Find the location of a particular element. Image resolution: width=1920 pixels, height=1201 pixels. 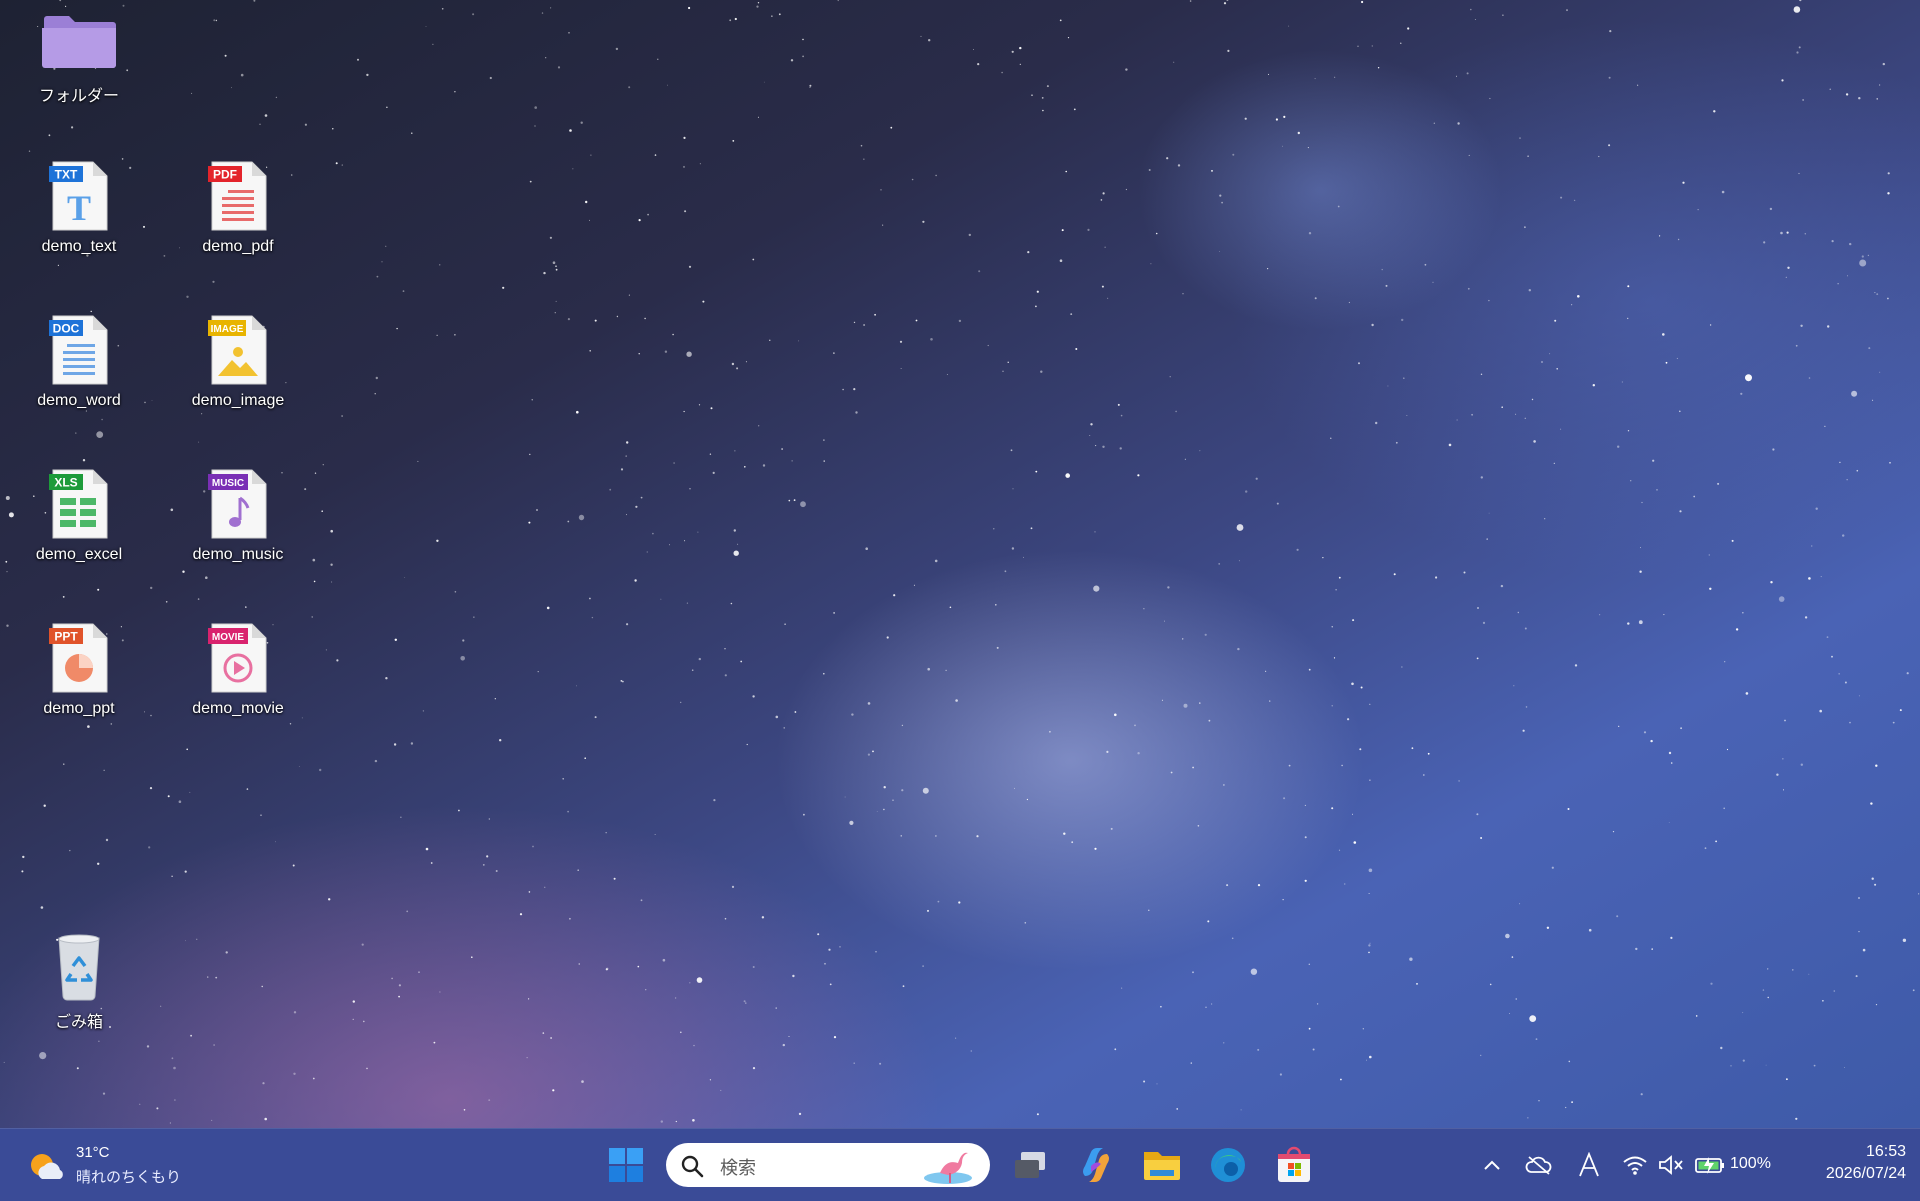

network-button is located at coordinates (1635, 1165).